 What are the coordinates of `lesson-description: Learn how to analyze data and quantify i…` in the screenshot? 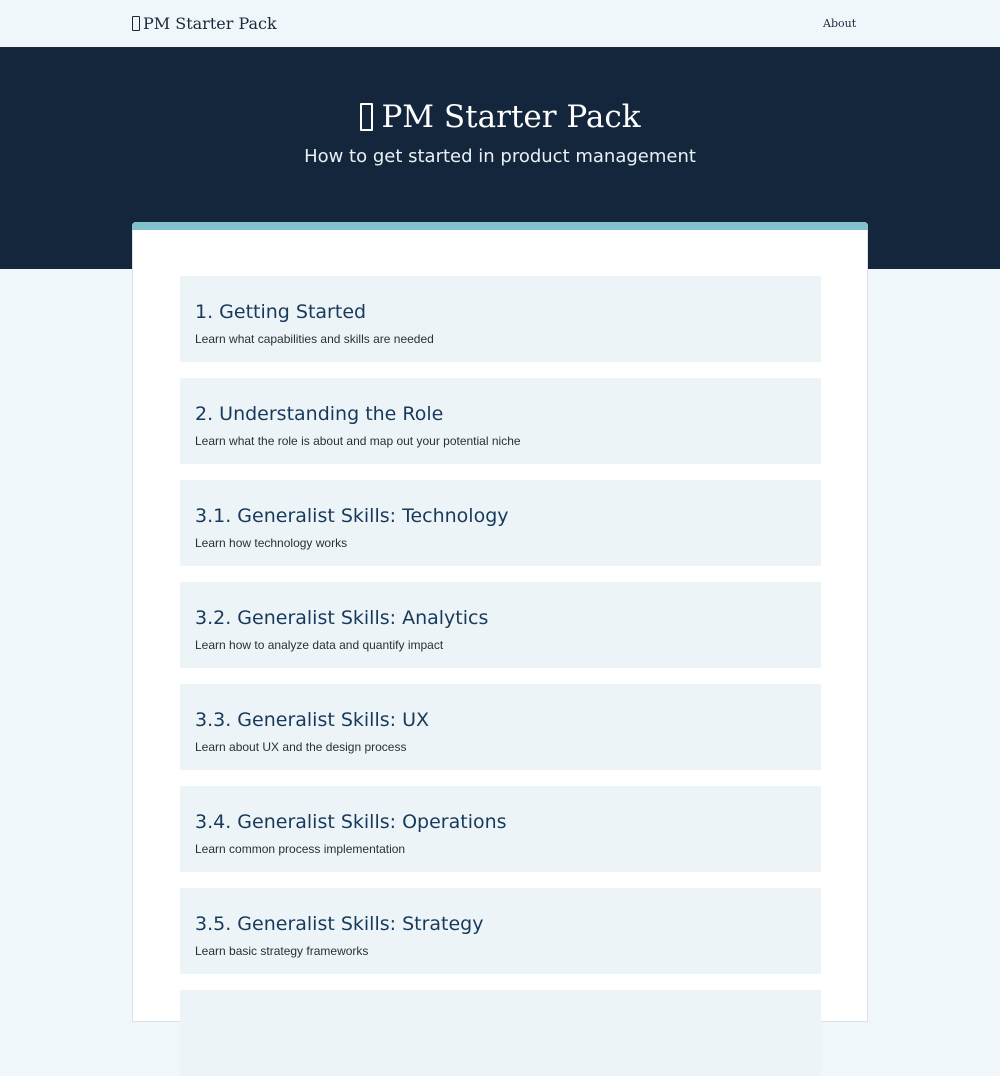 It's located at (319, 645).